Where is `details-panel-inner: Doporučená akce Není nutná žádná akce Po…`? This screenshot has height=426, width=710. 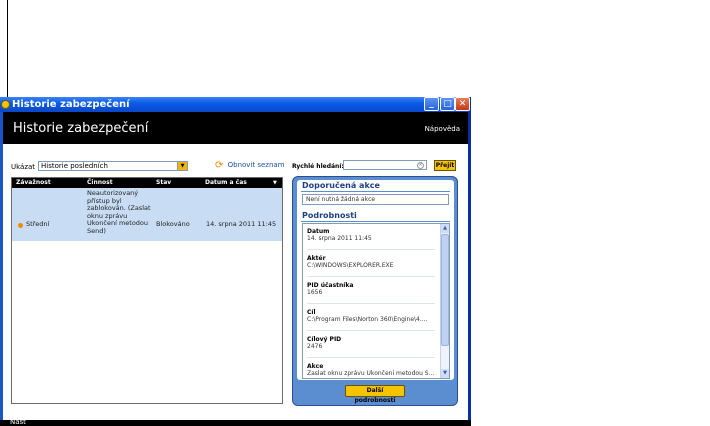
details-panel-inner: Doporučená akce Není nutná žádná akce Po… is located at coordinates (375, 280).